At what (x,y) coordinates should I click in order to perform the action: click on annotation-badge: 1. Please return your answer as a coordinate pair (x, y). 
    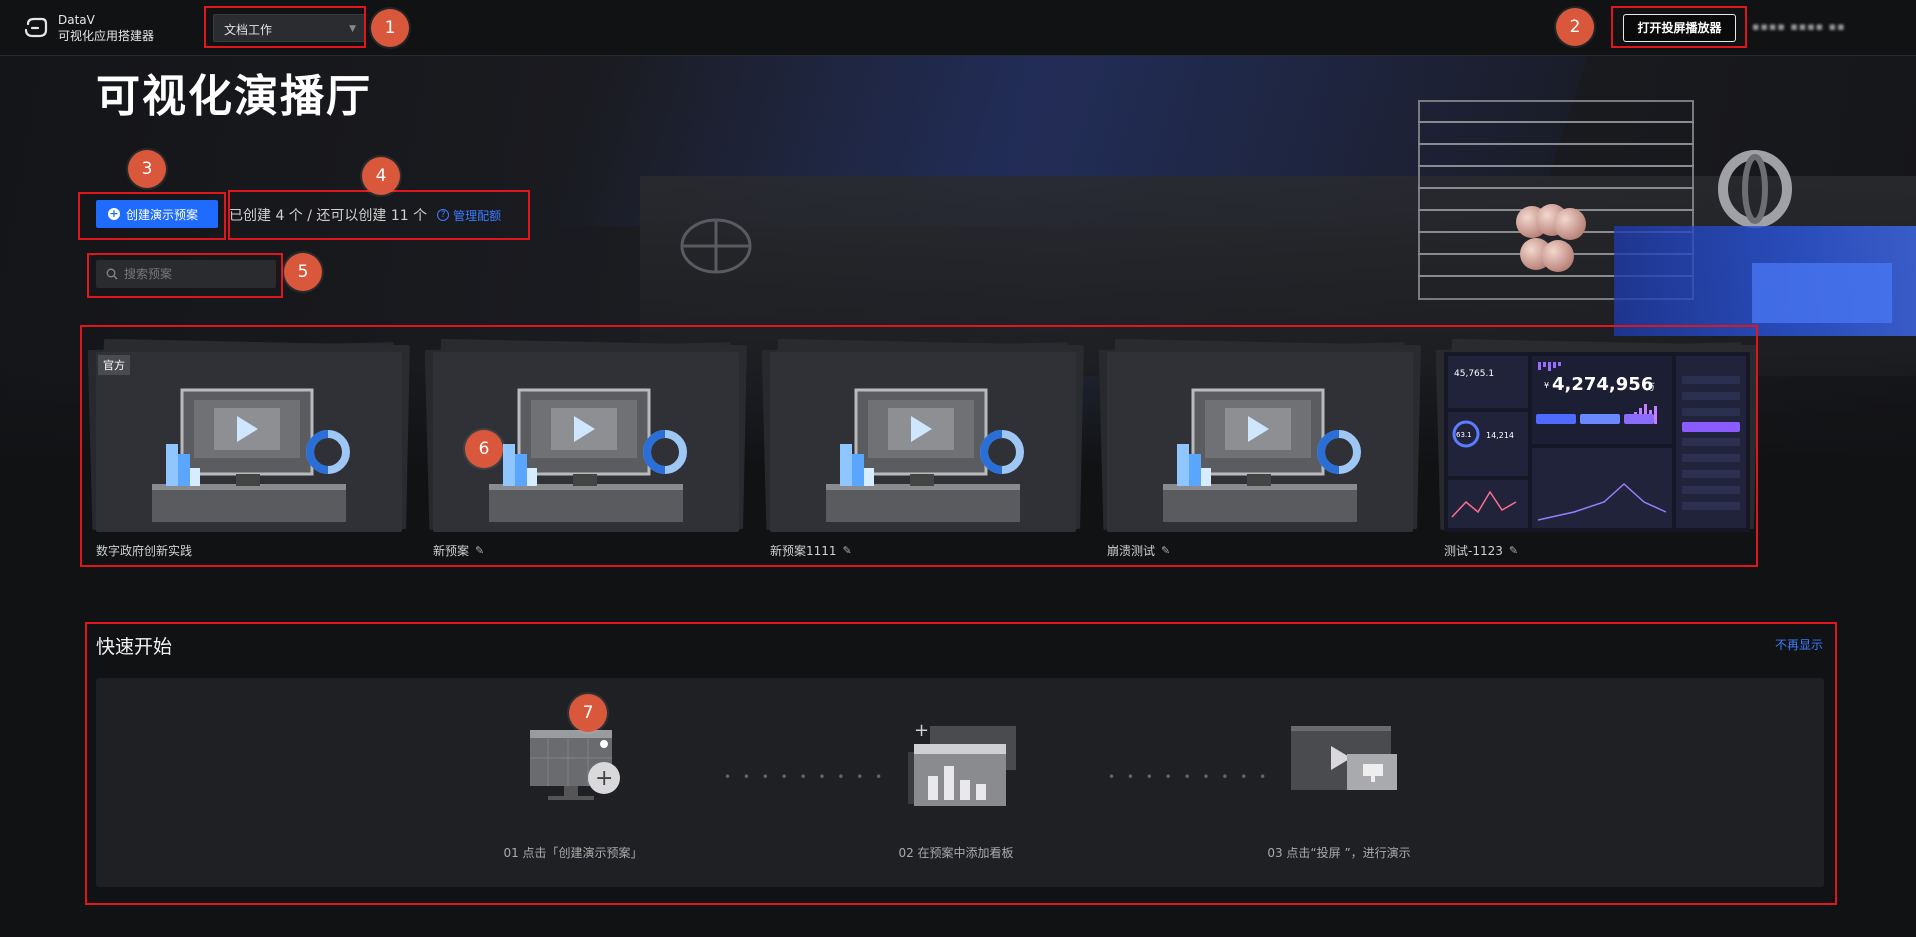
    Looking at the image, I should click on (390, 28).